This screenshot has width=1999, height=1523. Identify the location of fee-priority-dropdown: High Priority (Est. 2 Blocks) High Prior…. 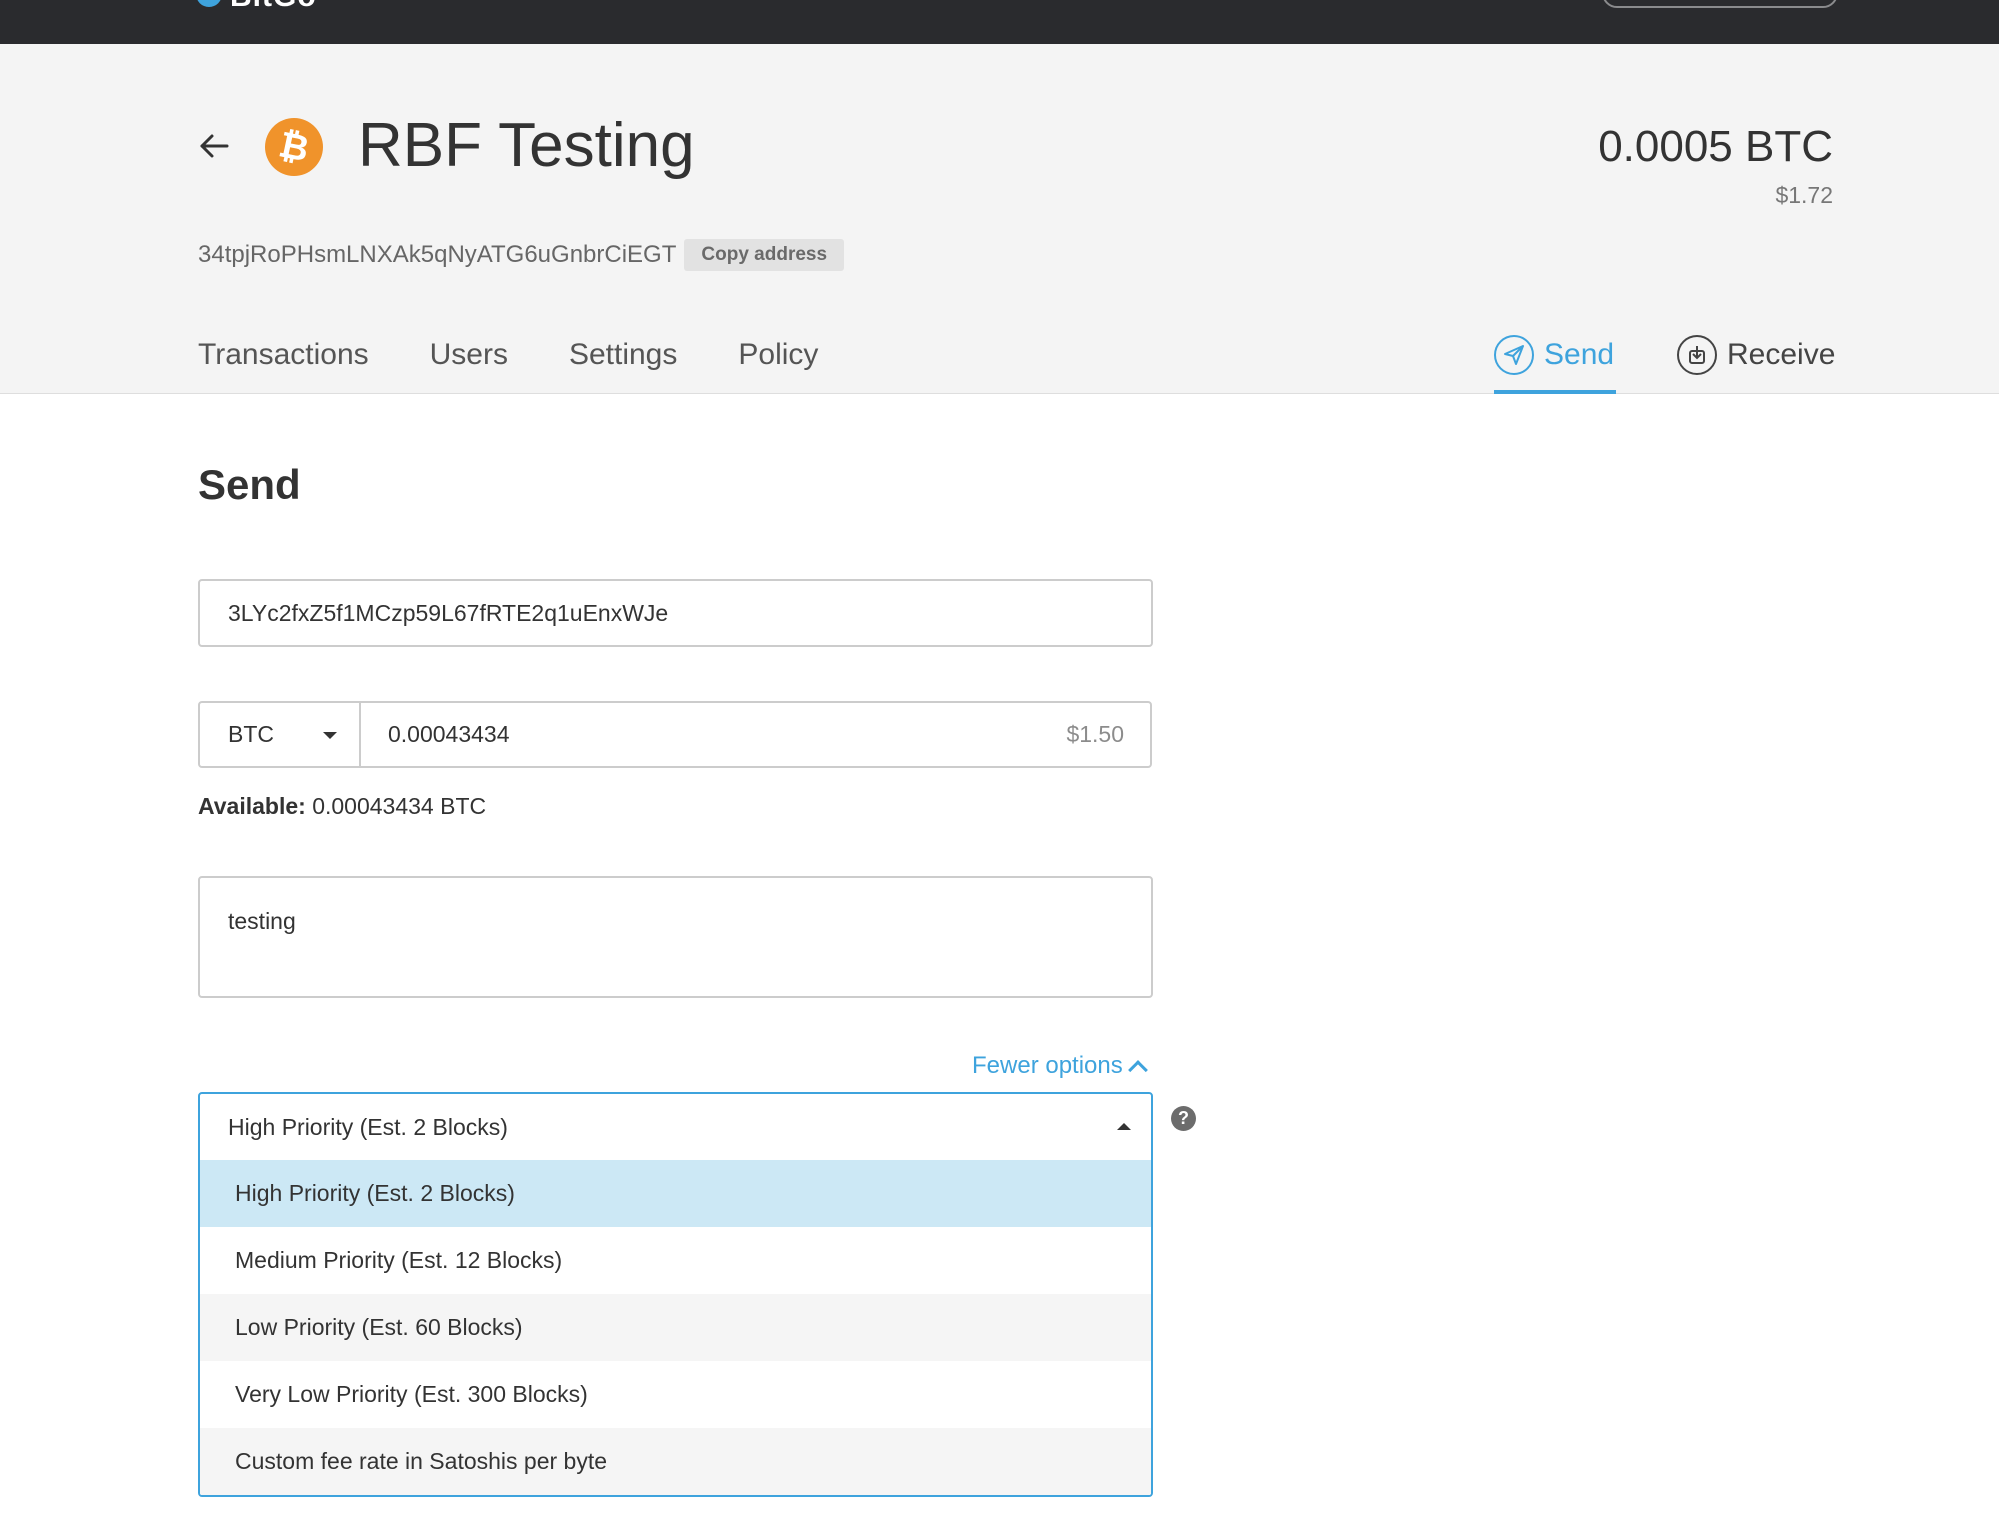
(675, 1294).